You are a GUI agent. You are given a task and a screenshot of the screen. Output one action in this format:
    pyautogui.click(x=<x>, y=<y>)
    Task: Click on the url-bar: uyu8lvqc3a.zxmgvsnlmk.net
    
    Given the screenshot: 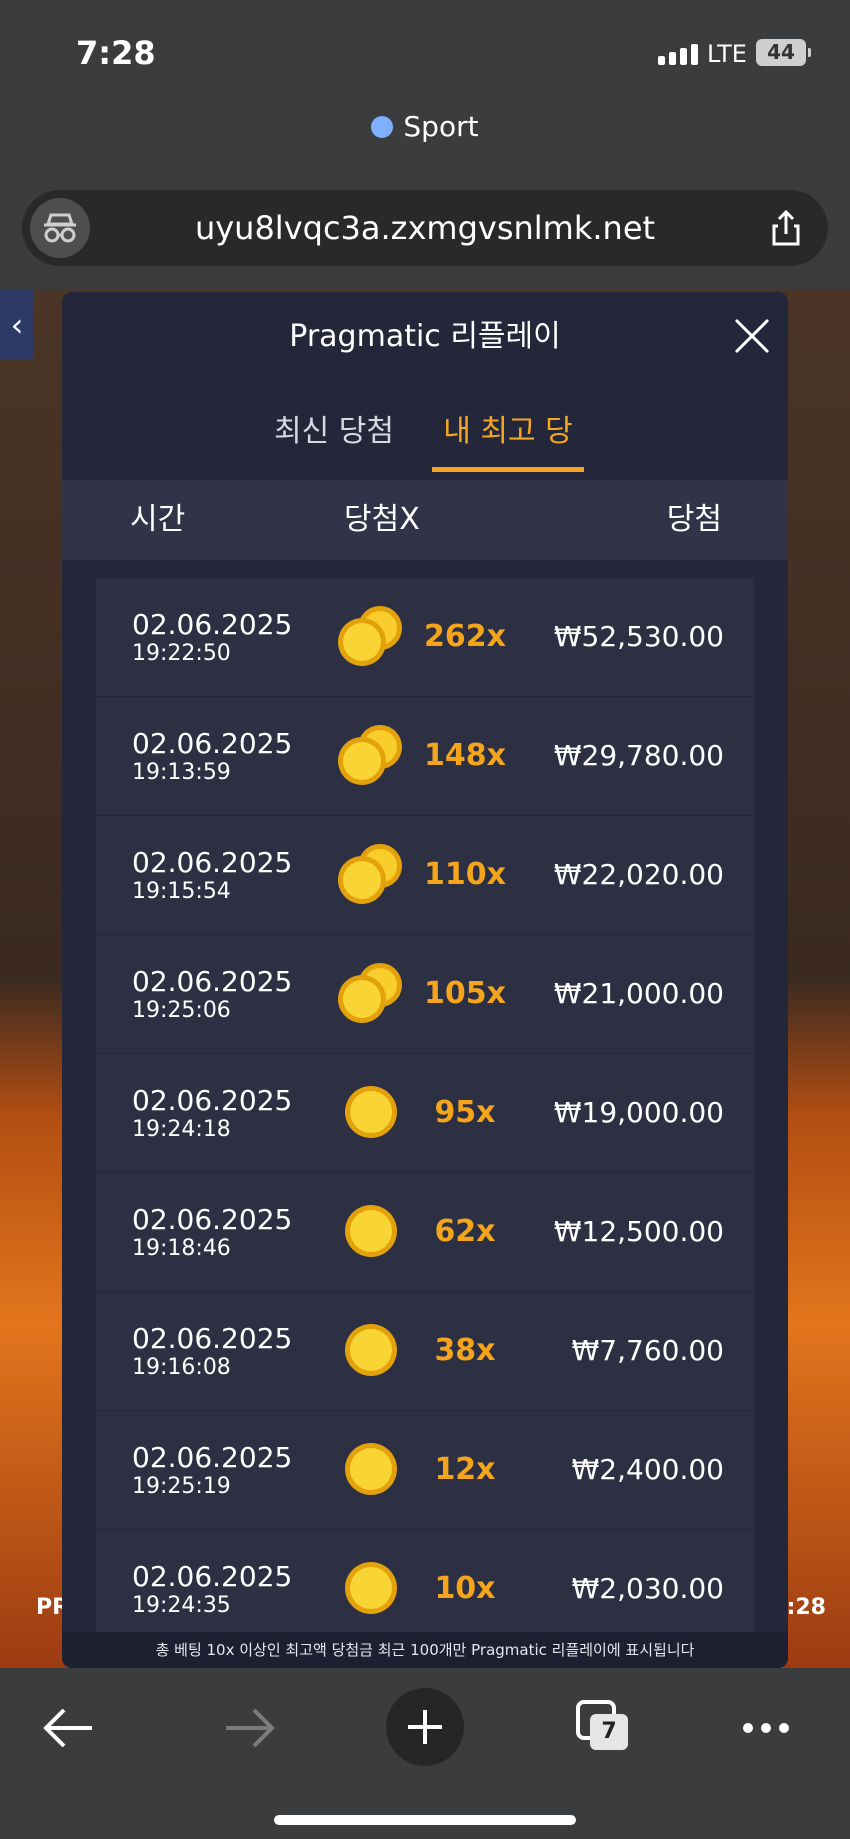 What is the action you would take?
    pyautogui.click(x=425, y=228)
    